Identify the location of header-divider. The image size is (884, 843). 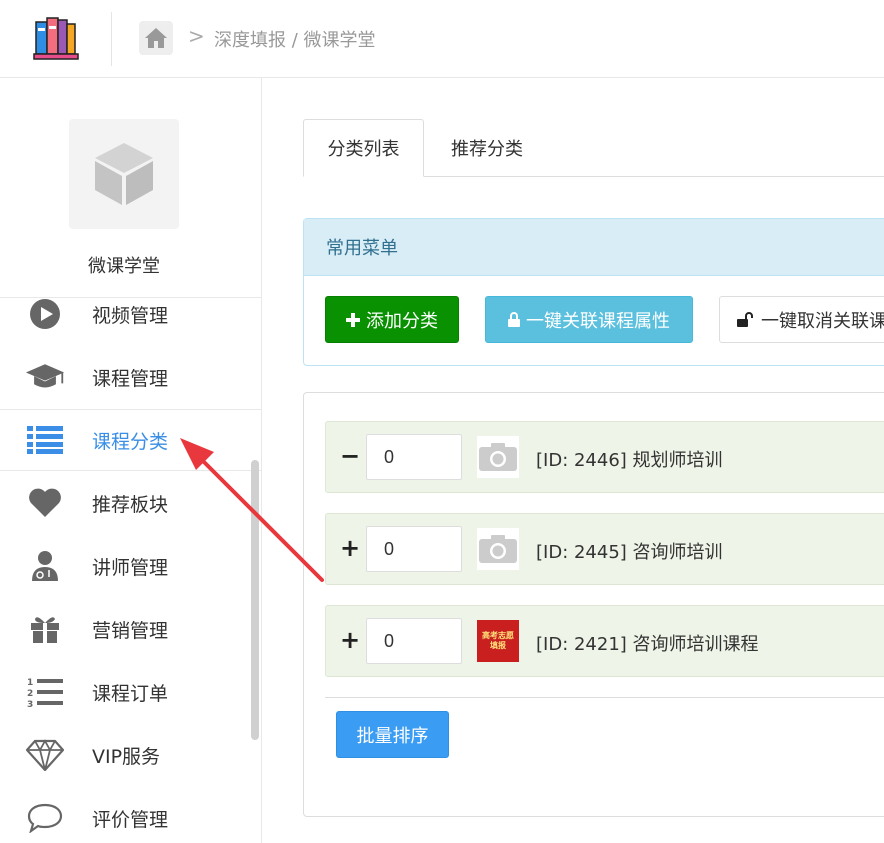
(111, 39).